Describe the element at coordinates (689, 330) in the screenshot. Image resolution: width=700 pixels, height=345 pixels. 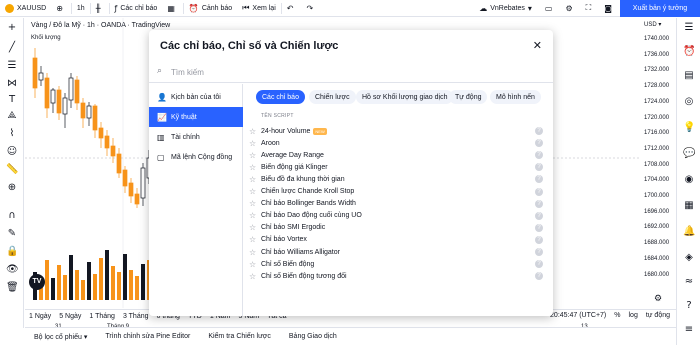
I see `menu-icon: ≡` at that location.